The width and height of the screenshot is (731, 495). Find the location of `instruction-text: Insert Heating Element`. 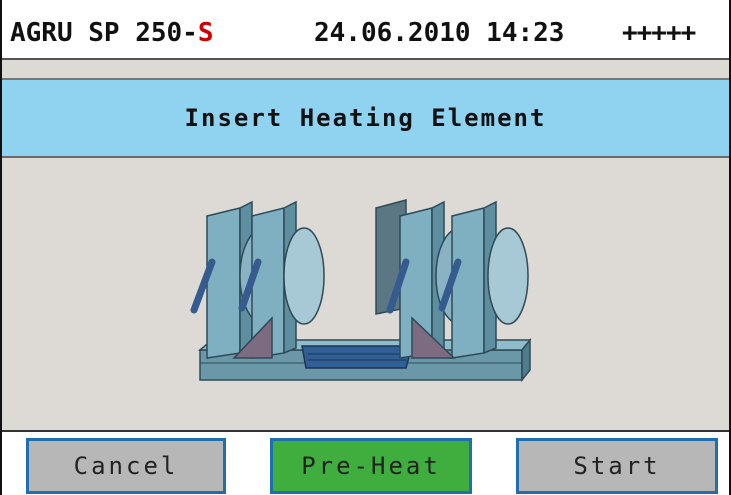

instruction-text: Insert Heating Element is located at coordinates (365, 118).